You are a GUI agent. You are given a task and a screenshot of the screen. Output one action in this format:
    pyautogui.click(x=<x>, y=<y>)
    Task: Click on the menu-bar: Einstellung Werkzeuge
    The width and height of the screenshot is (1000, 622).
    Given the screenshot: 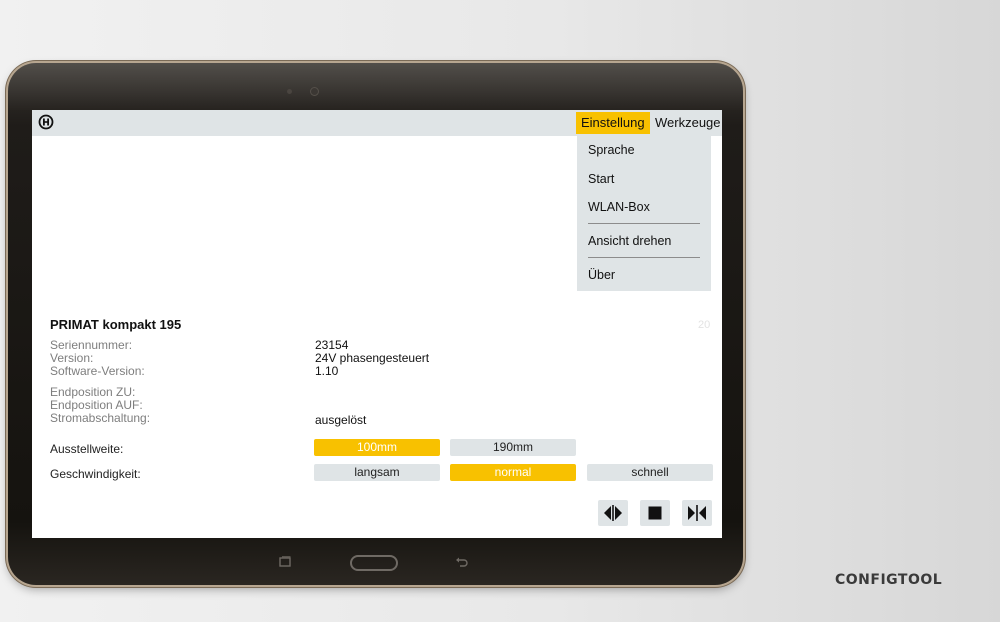 What is the action you would take?
    pyautogui.click(x=377, y=123)
    